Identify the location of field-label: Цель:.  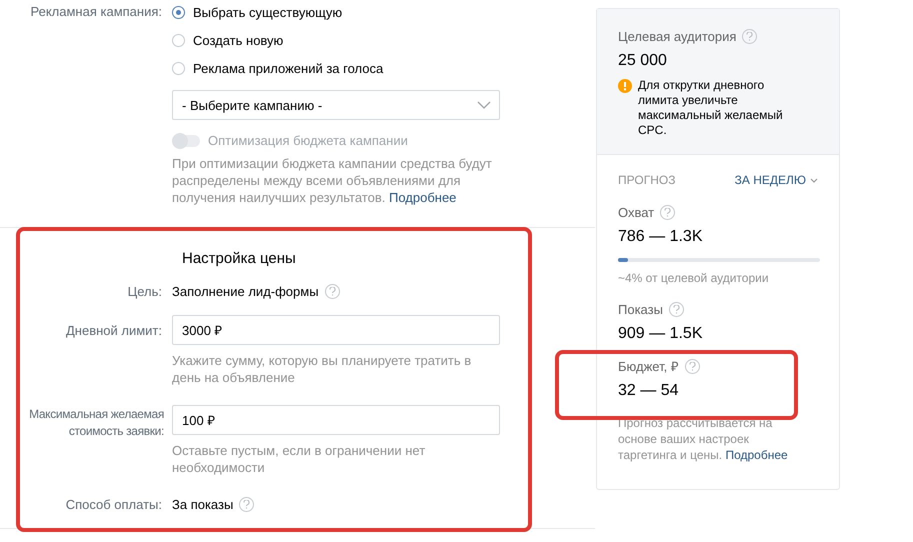
(144, 291).